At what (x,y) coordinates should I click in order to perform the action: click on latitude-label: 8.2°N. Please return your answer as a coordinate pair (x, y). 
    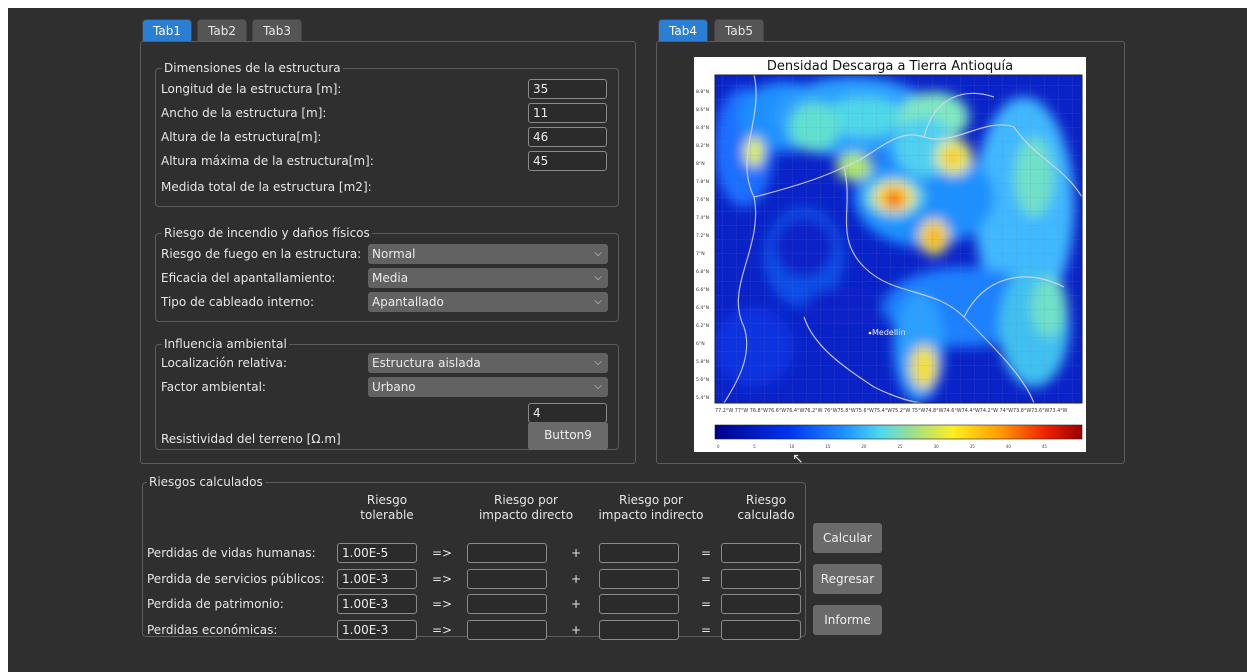
    Looking at the image, I should click on (702, 146).